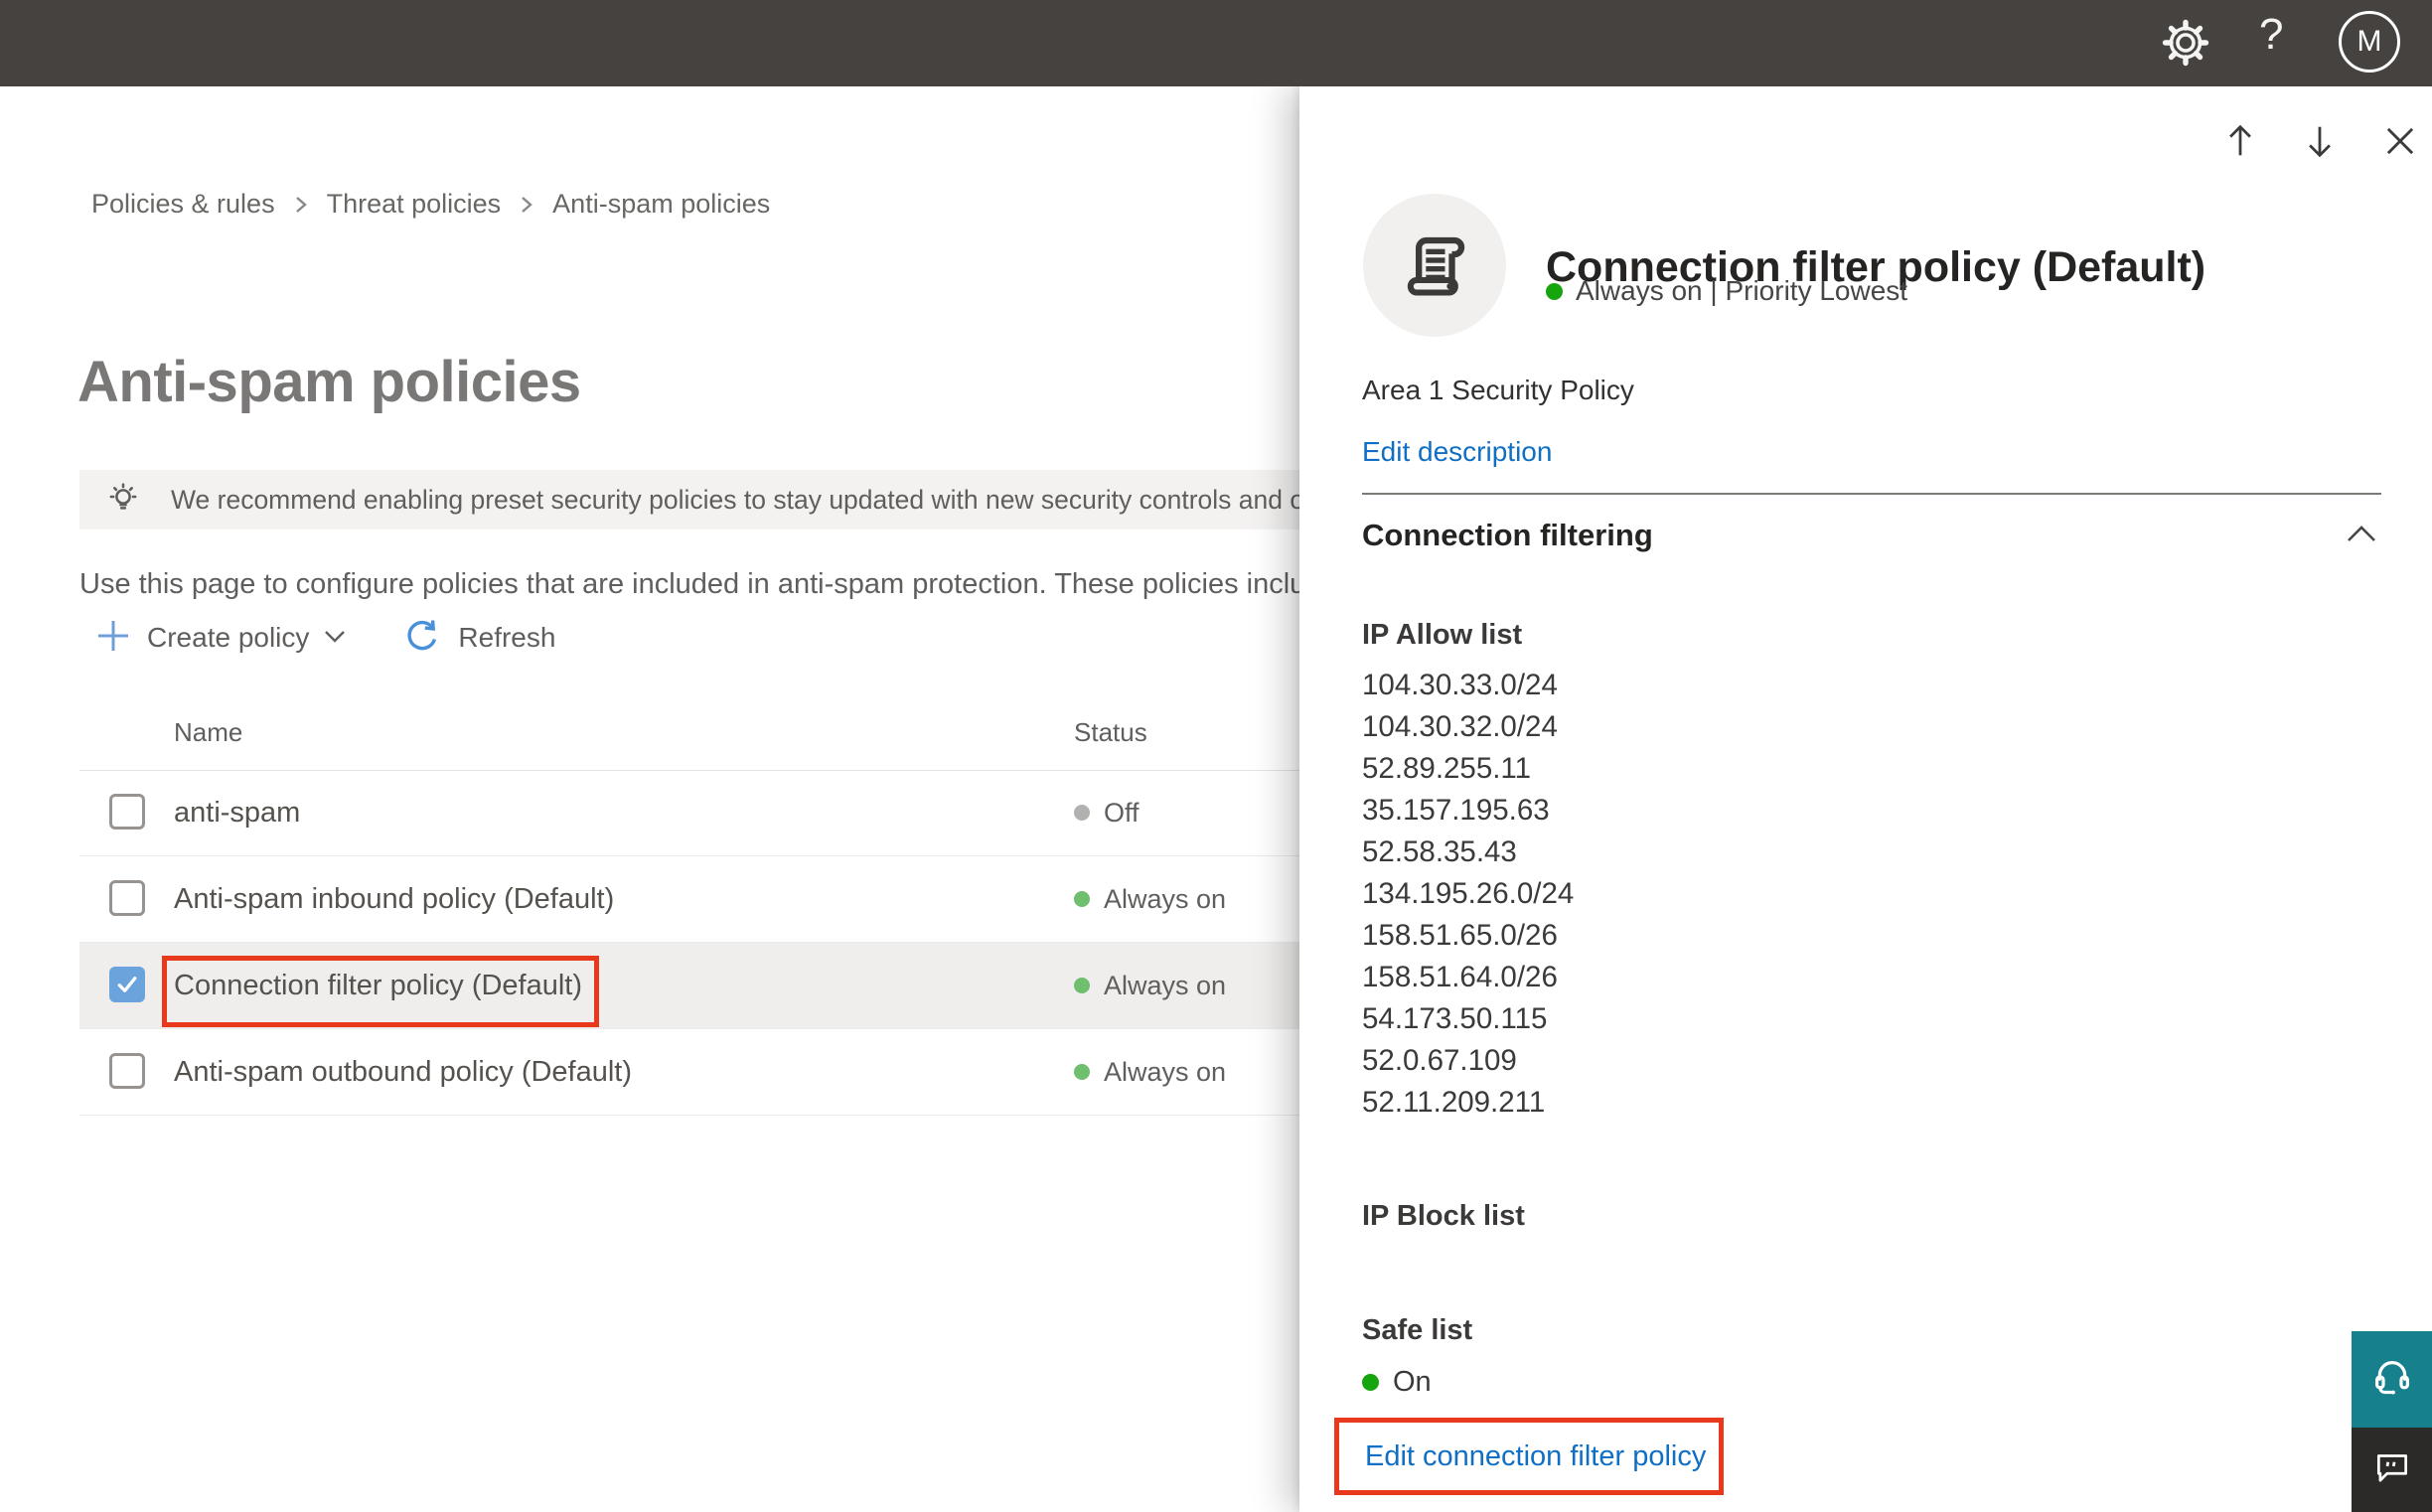  Describe the element at coordinates (2320, 143) in the screenshot. I see `next-item-arrow-down-icon` at that location.